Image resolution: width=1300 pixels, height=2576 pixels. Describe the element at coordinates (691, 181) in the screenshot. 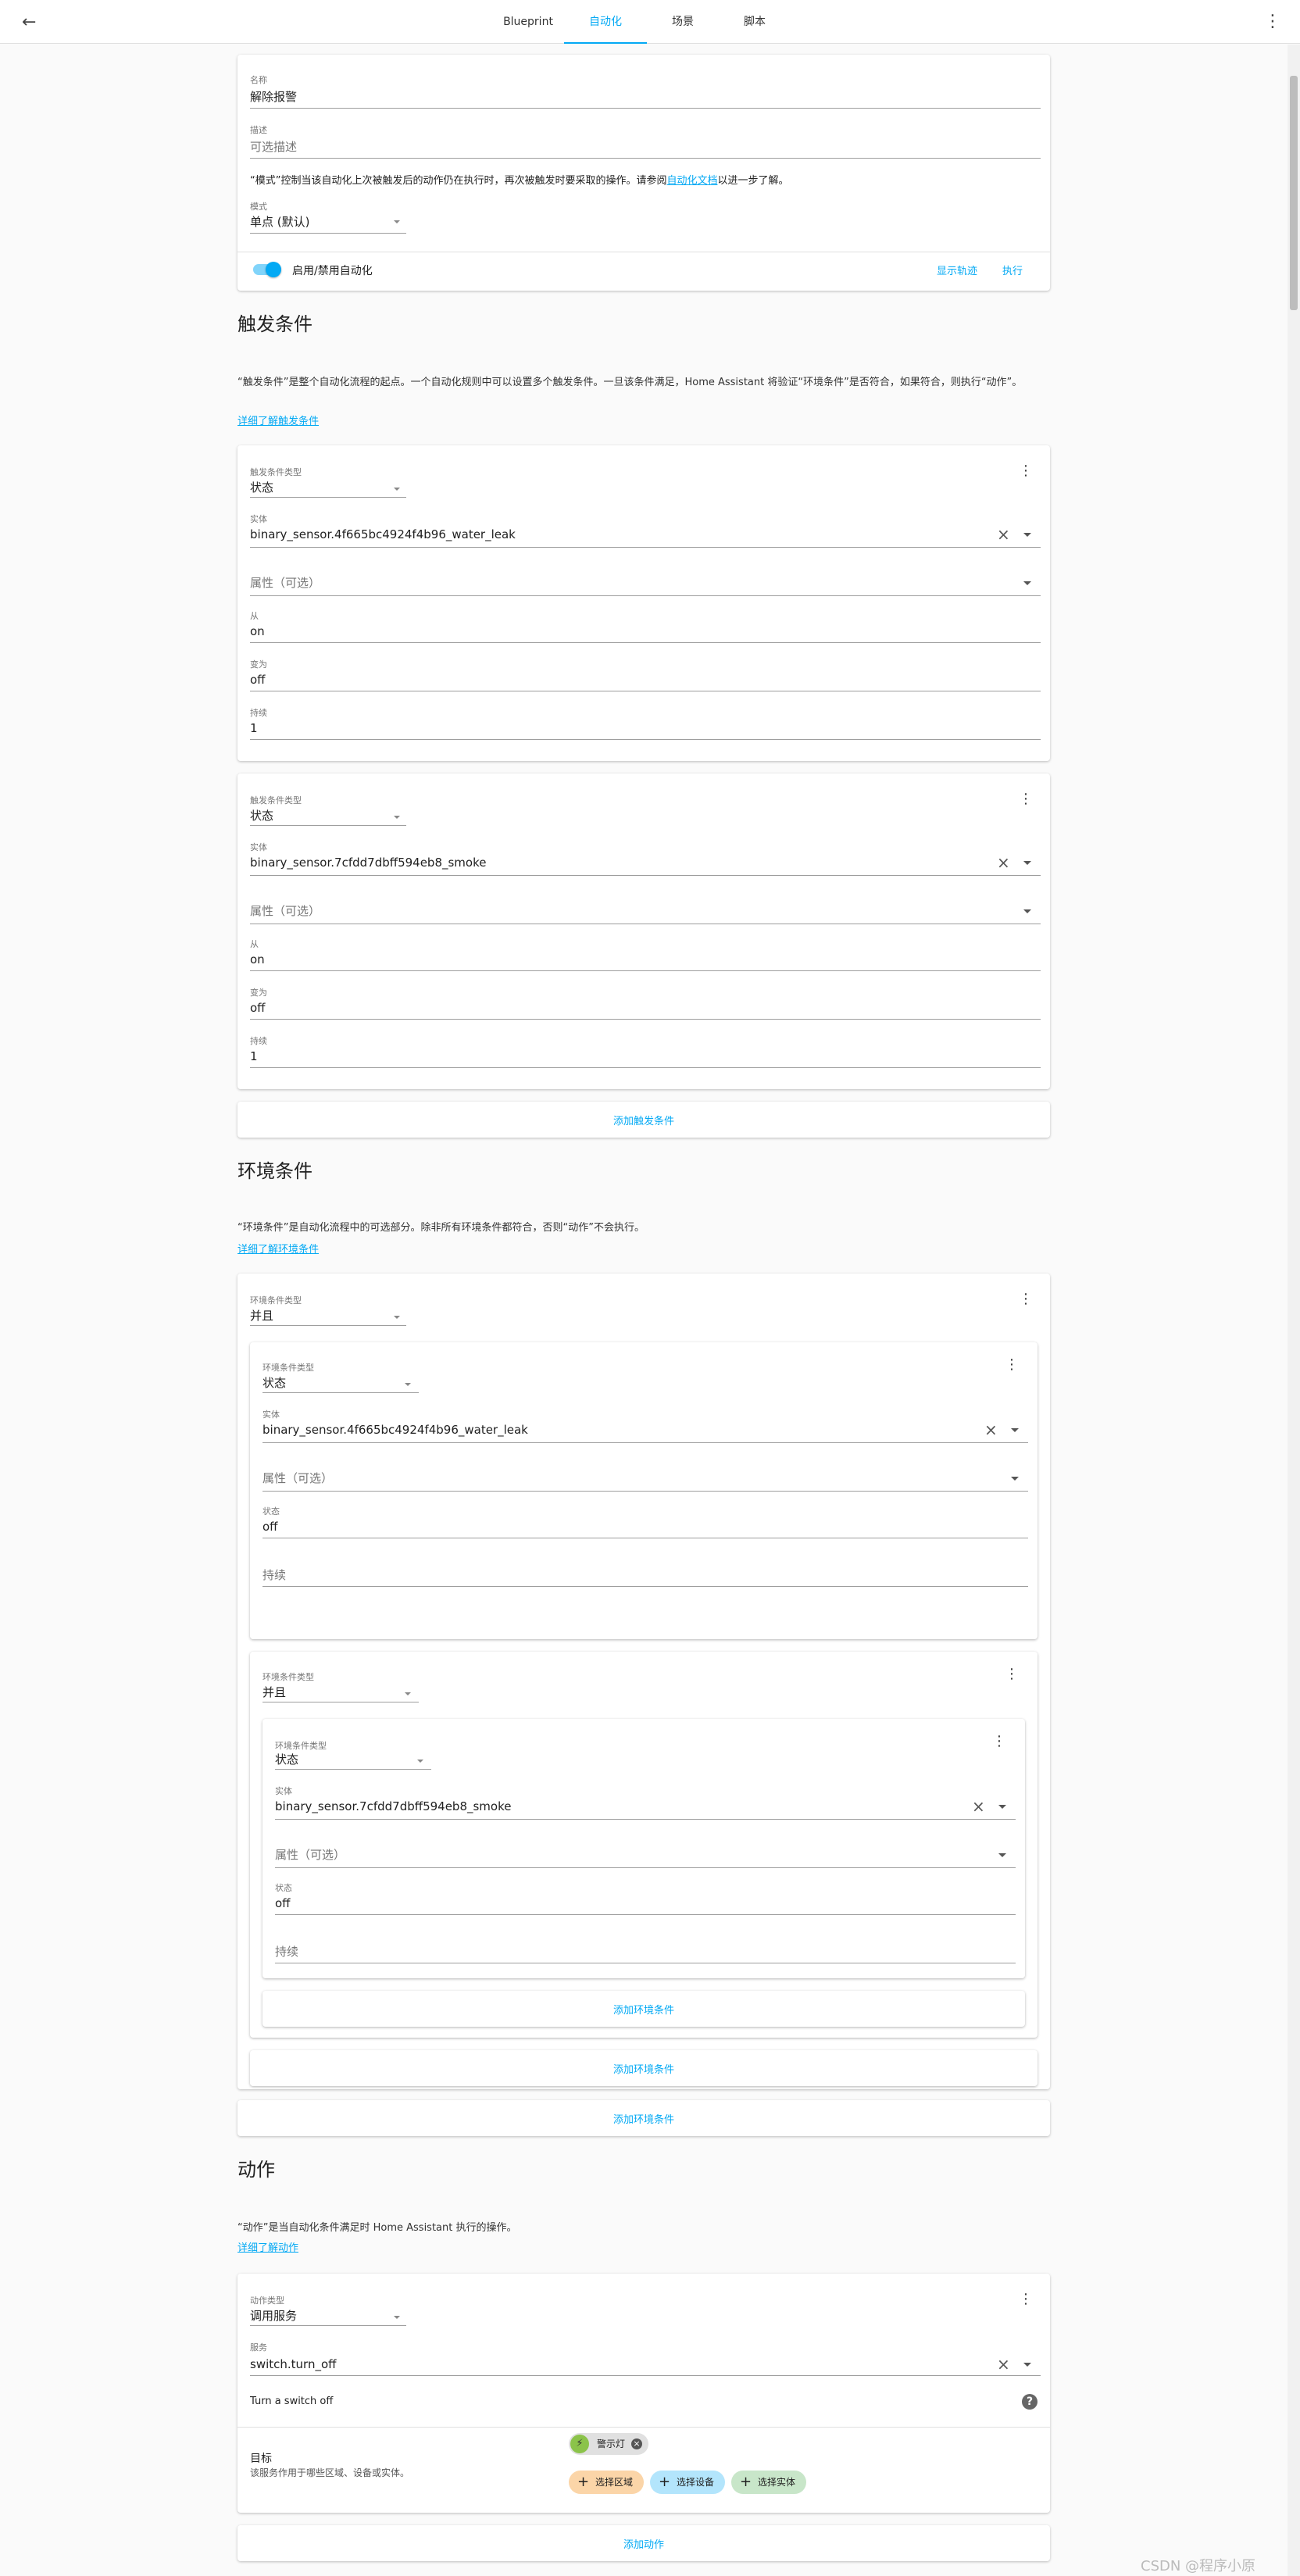

I see `automation-docs-link: 自动化文档` at that location.